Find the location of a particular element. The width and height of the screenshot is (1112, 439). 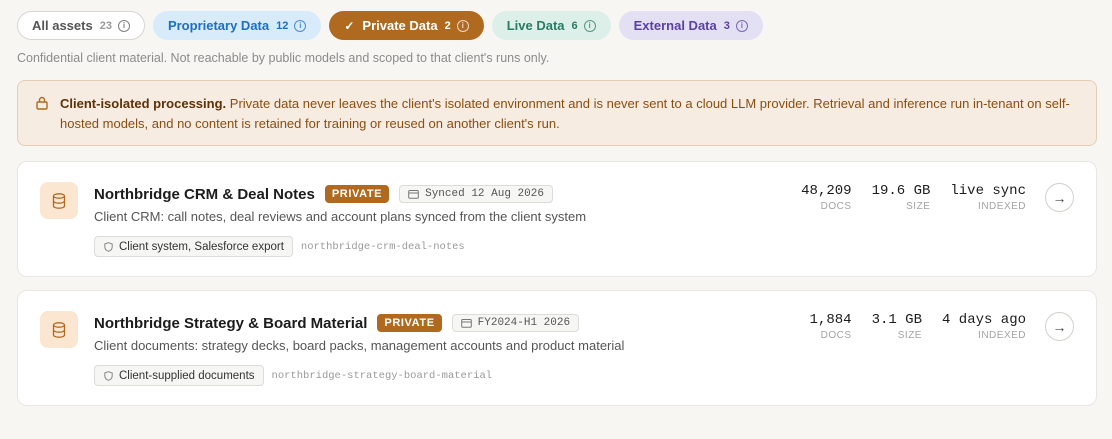

check-icon: ✓ is located at coordinates (349, 25).